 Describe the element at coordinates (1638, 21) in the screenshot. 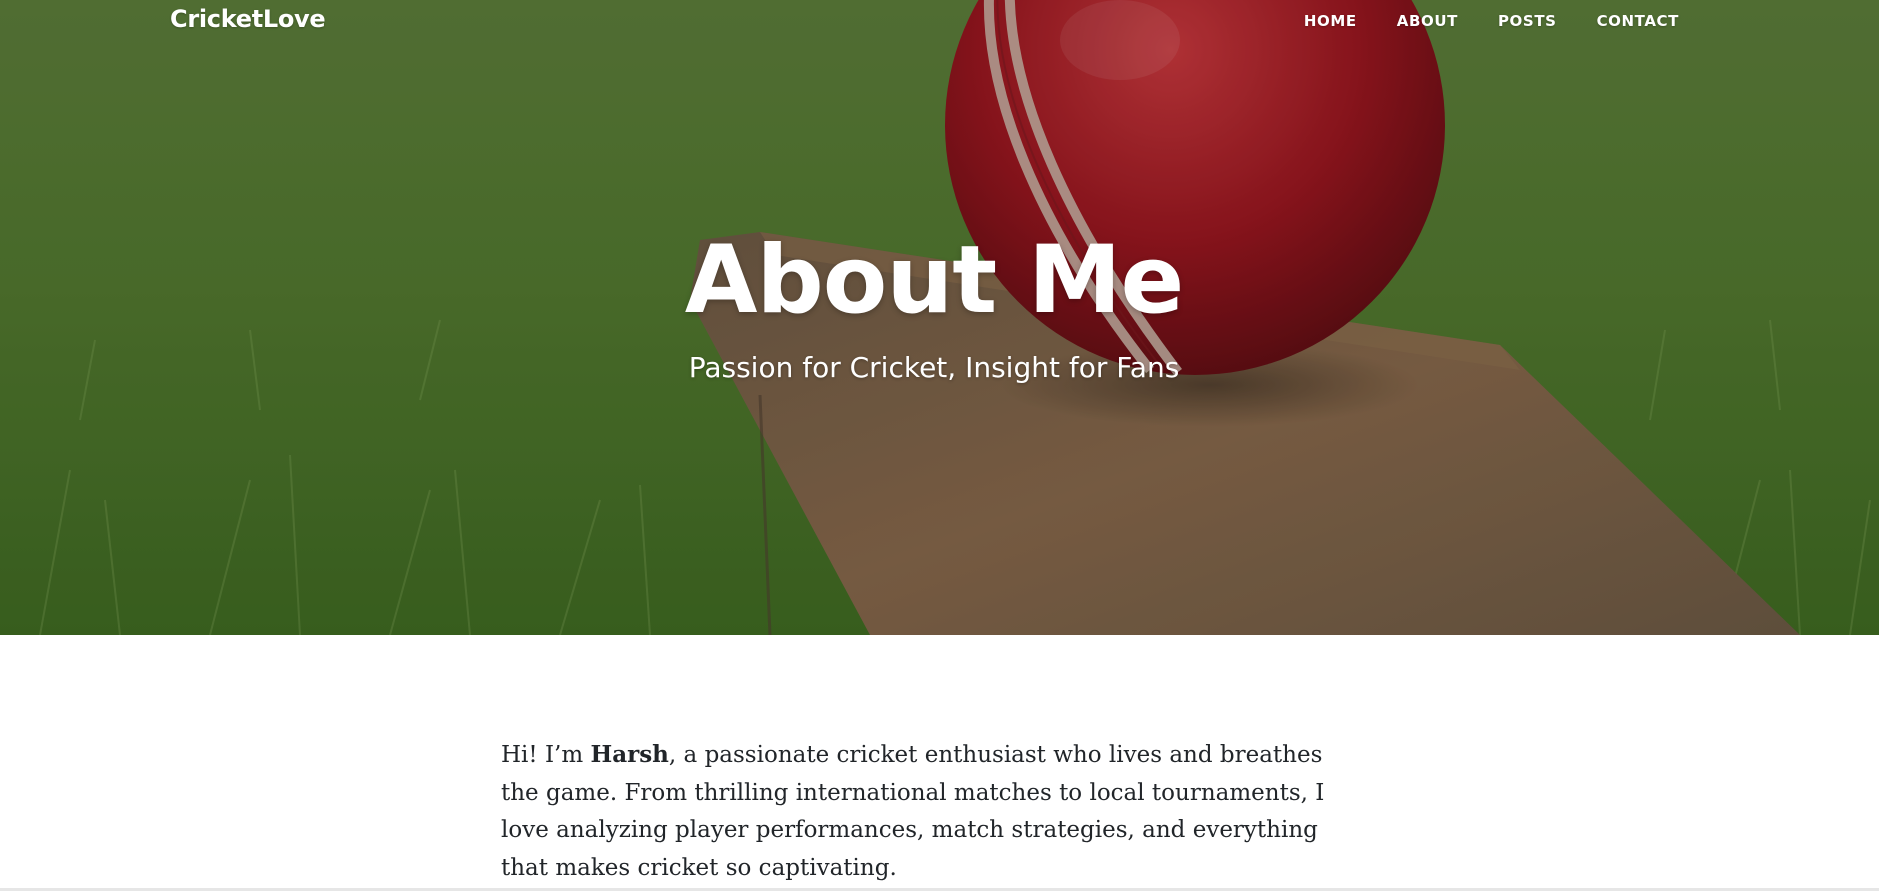

I see `nav-link-contact: CONTACT` at that location.